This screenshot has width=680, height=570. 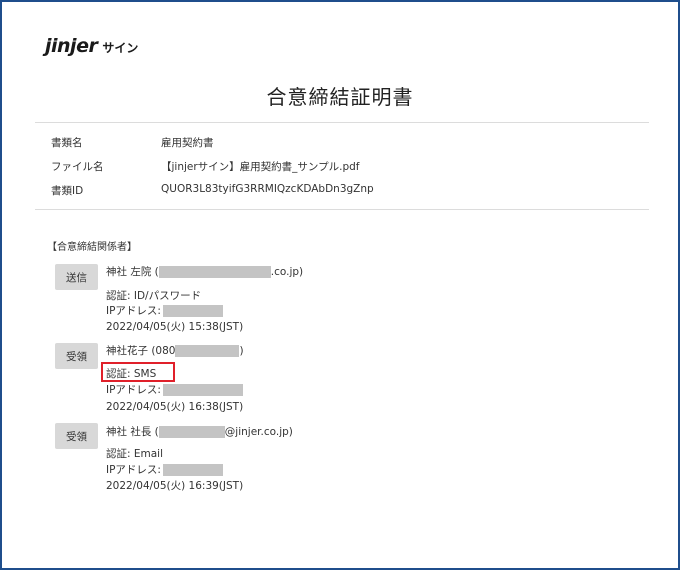 What do you see at coordinates (133, 311) in the screenshot?
I see `party-1-ip-label: IPアドレス:` at bounding box center [133, 311].